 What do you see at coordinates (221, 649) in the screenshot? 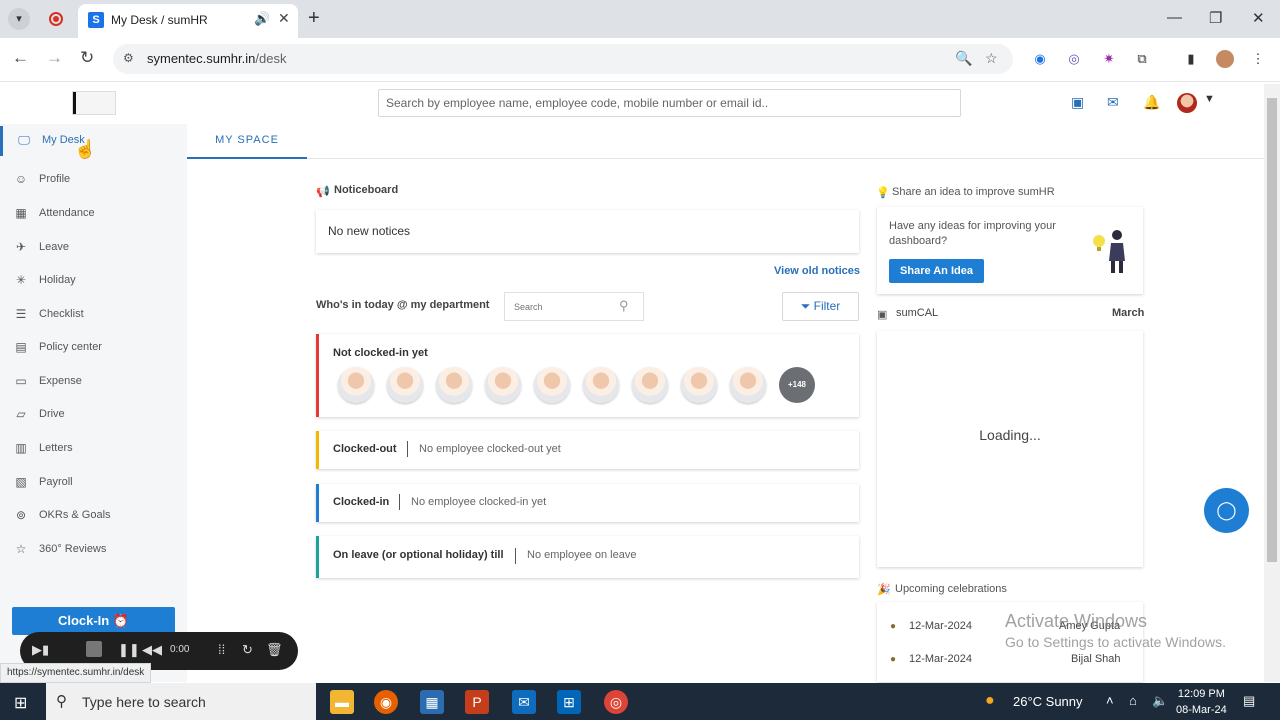
I see `grid-icon: ⁞⁞` at bounding box center [221, 649].